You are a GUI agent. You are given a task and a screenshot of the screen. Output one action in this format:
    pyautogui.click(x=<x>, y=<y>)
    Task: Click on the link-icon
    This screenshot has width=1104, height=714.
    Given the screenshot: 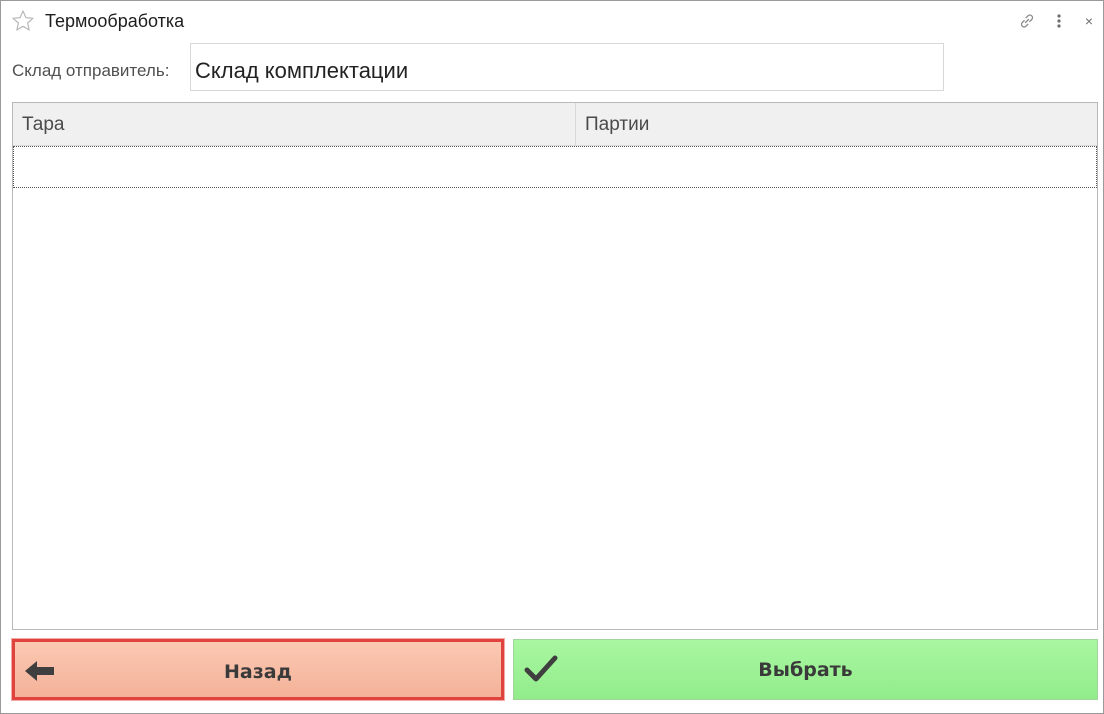 What is the action you would take?
    pyautogui.click(x=1027, y=21)
    